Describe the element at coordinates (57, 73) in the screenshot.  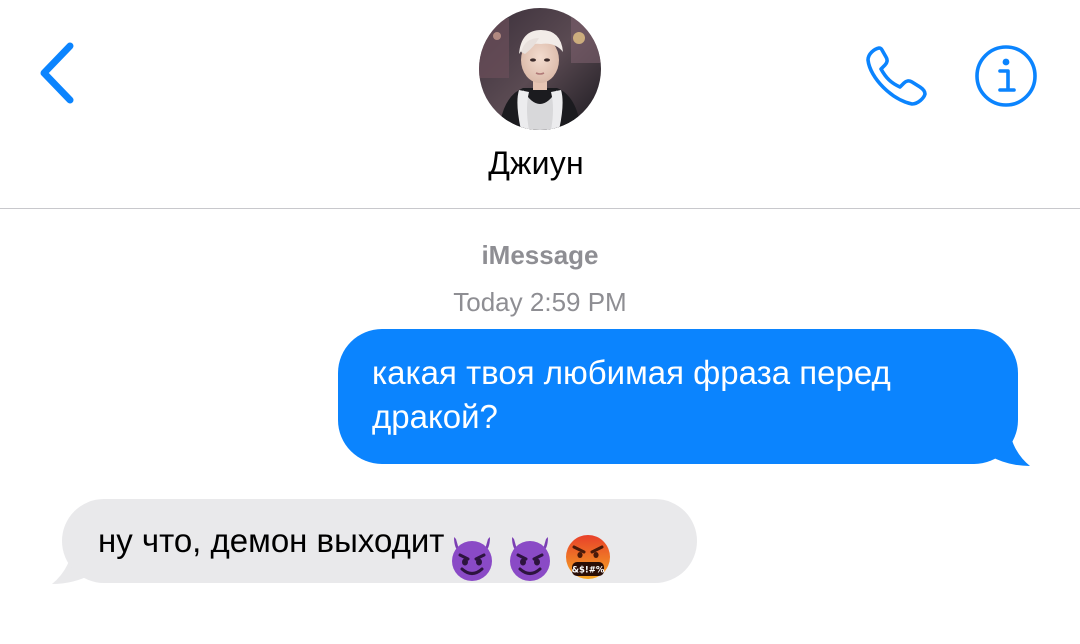
I see `chevron-left-icon` at that location.